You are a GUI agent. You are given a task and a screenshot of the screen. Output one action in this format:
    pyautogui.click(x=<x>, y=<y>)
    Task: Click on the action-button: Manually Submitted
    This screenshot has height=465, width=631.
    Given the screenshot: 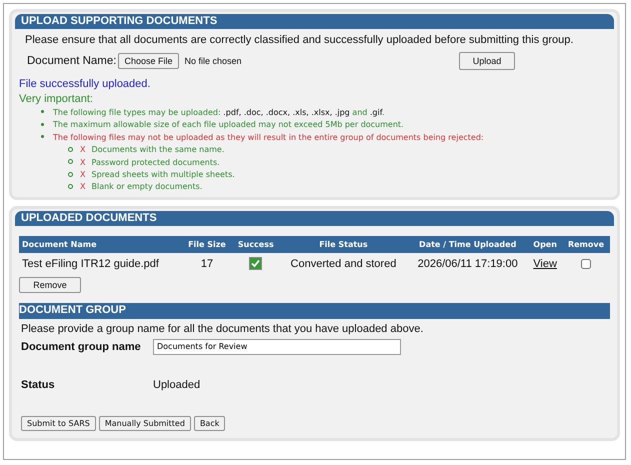 What is the action you would take?
    pyautogui.click(x=144, y=423)
    